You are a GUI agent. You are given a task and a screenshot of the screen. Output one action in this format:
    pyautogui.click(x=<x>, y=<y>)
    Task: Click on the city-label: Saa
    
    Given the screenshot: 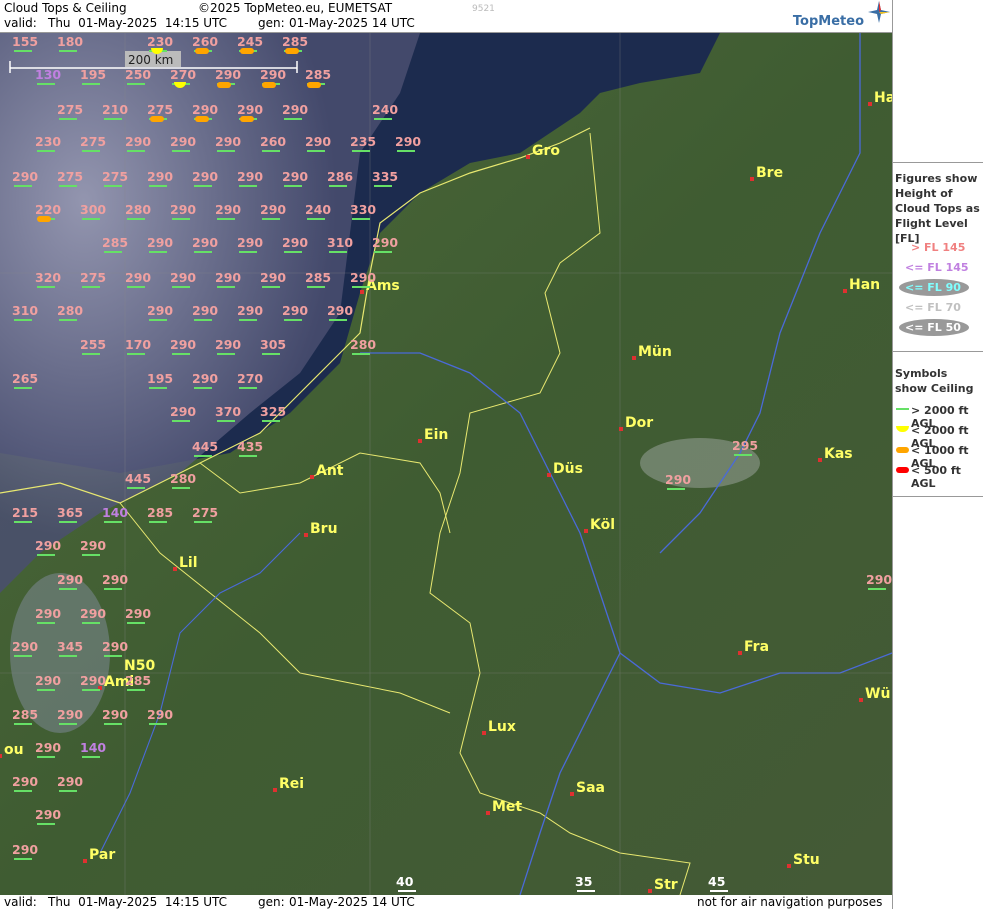 What is the action you would take?
    pyautogui.click(x=590, y=788)
    